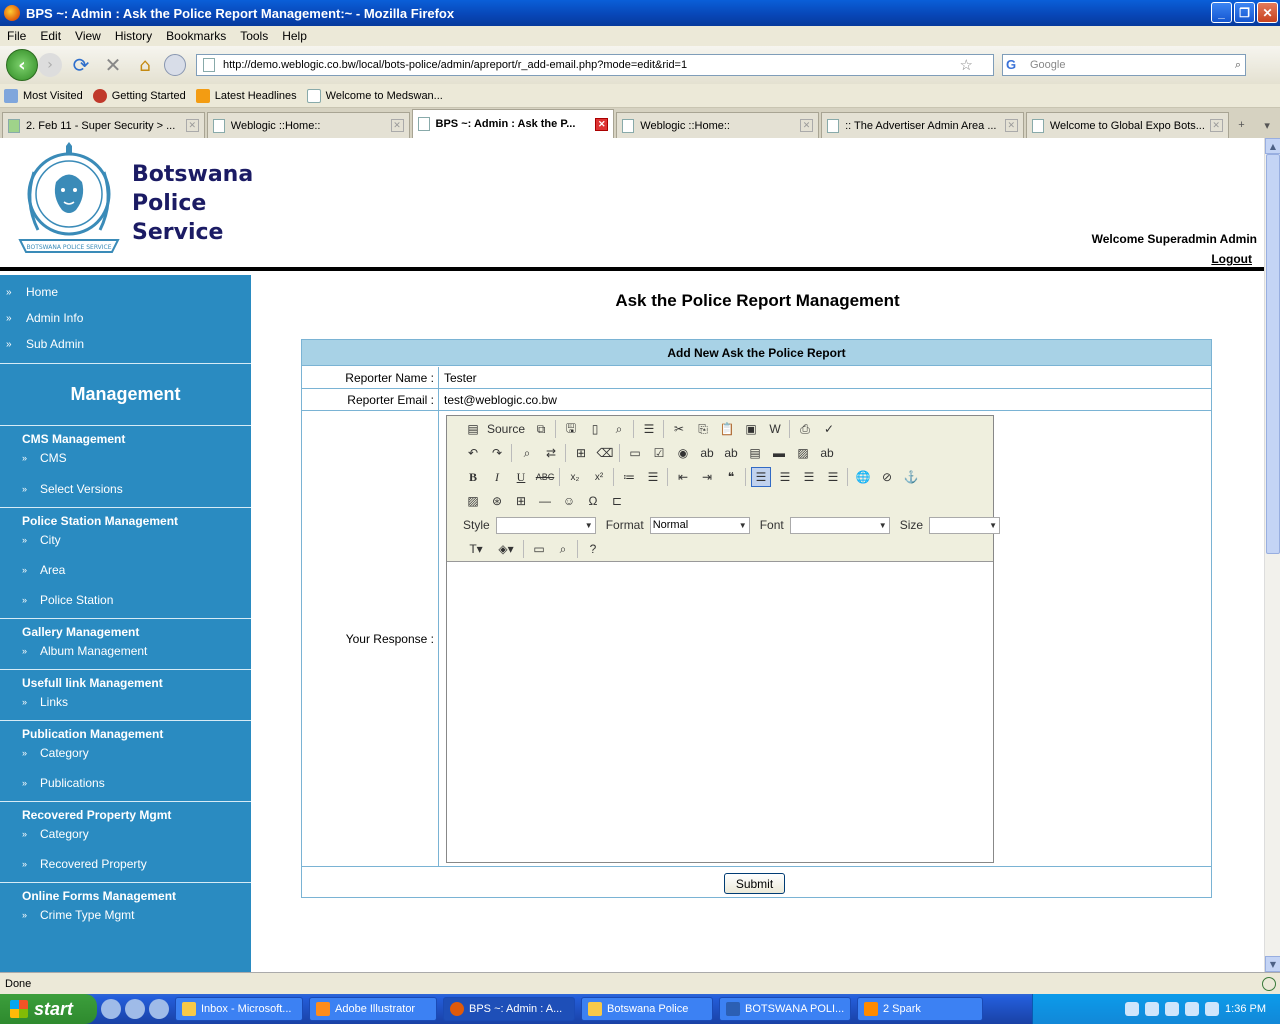  What do you see at coordinates (727, 429) in the screenshot?
I see `paste-icon: 📋` at bounding box center [727, 429].